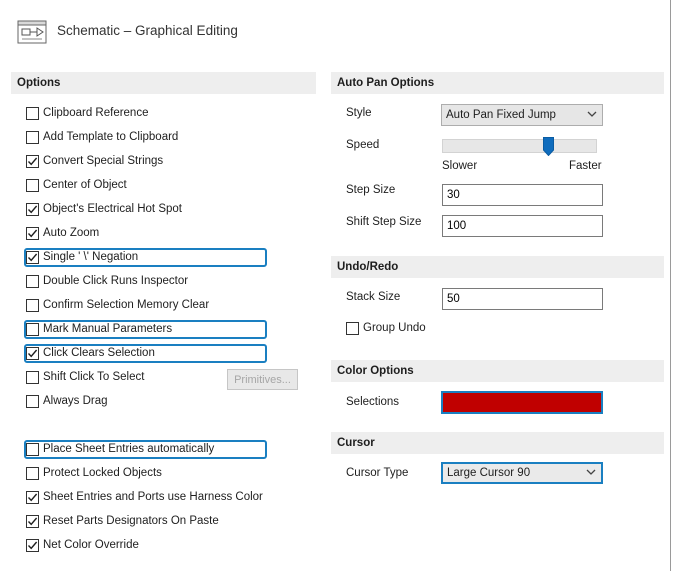 Image resolution: width=674 pixels, height=571 pixels. What do you see at coordinates (670, 285) in the screenshot?
I see `window-border` at bounding box center [670, 285].